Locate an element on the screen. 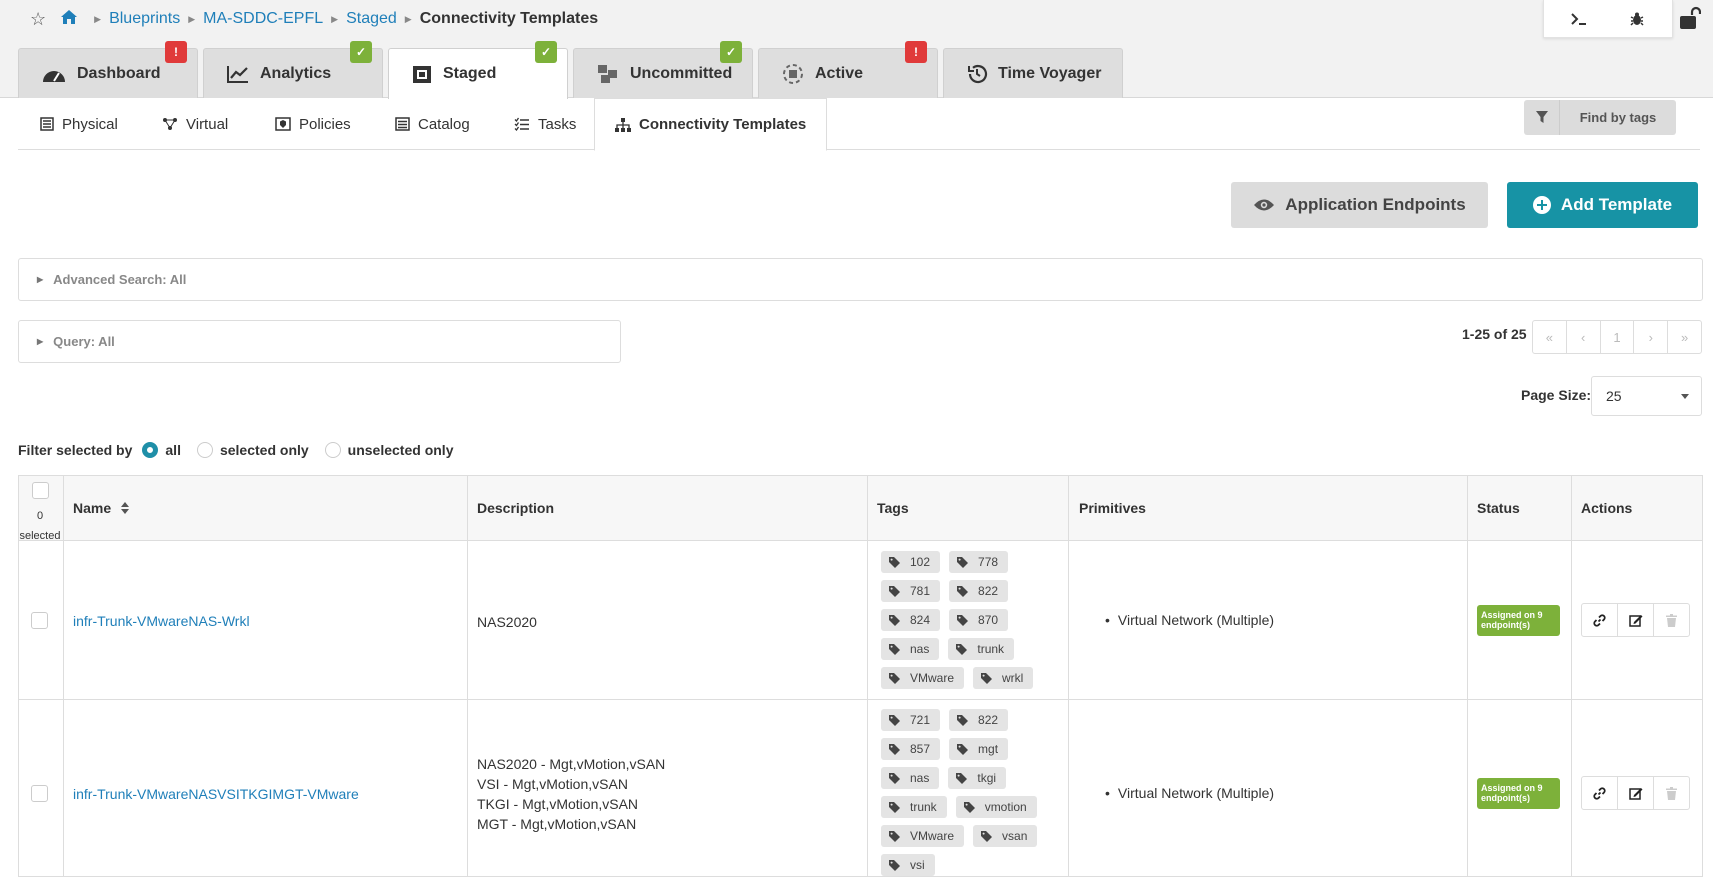 The width and height of the screenshot is (1713, 883). tag-label: trunk is located at coordinates (923, 807).